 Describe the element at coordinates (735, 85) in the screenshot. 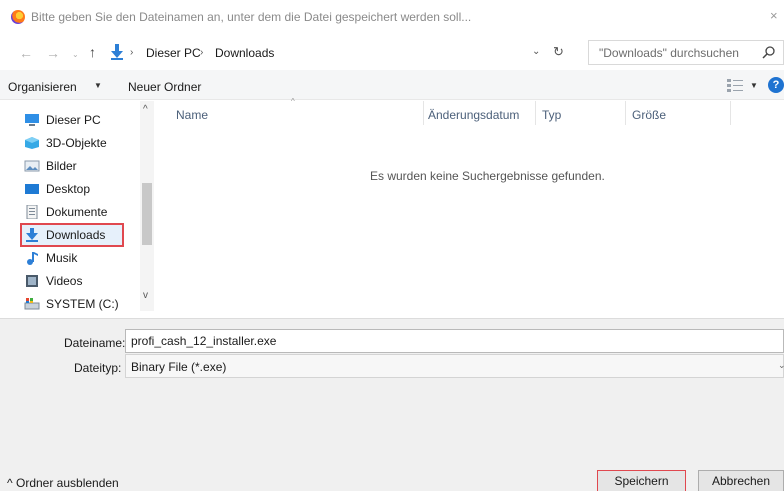

I see `view-options-icon` at that location.